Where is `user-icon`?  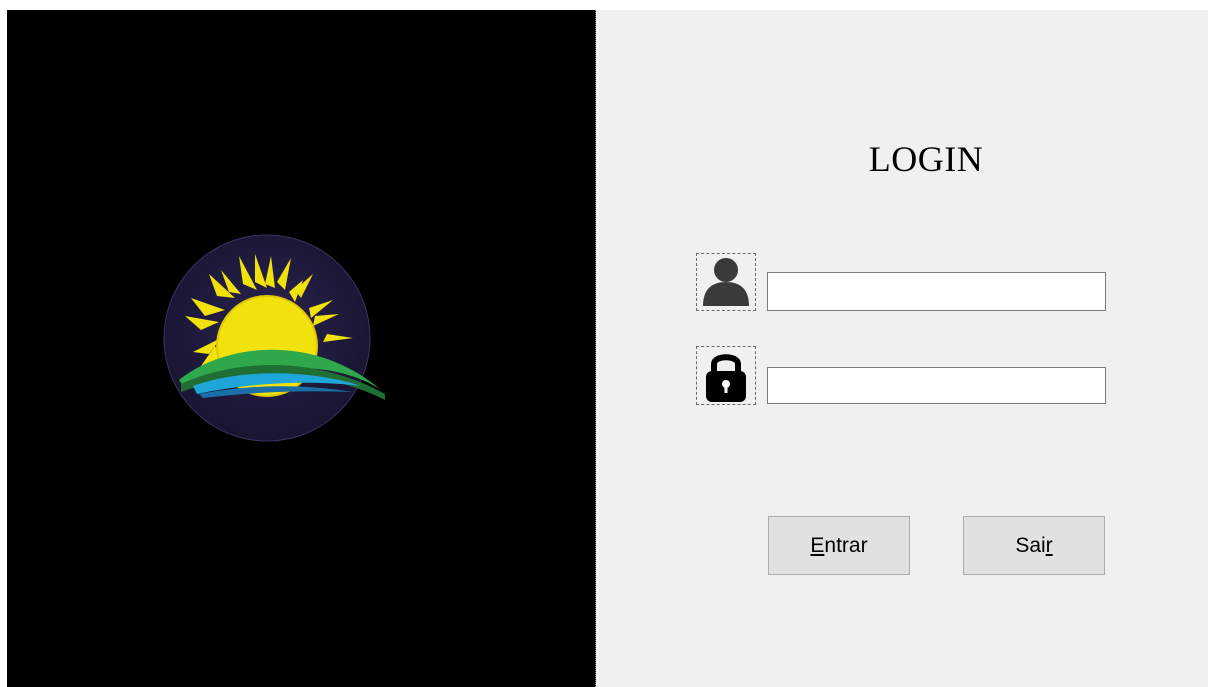 user-icon is located at coordinates (726, 282).